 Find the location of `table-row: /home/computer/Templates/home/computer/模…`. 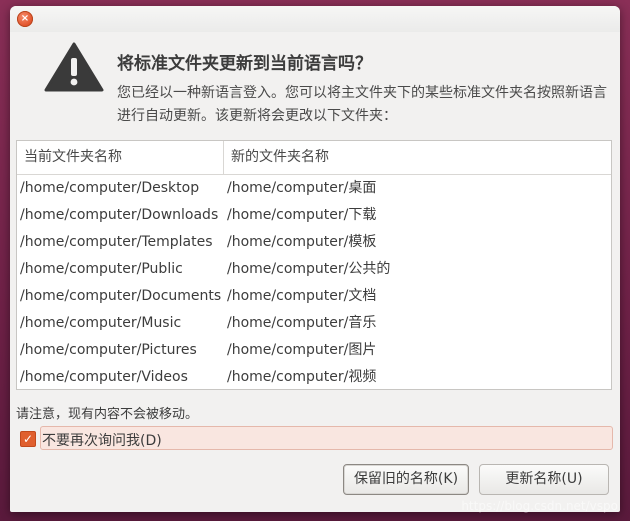

table-row: /home/computer/Templates/home/computer/模… is located at coordinates (314, 242).